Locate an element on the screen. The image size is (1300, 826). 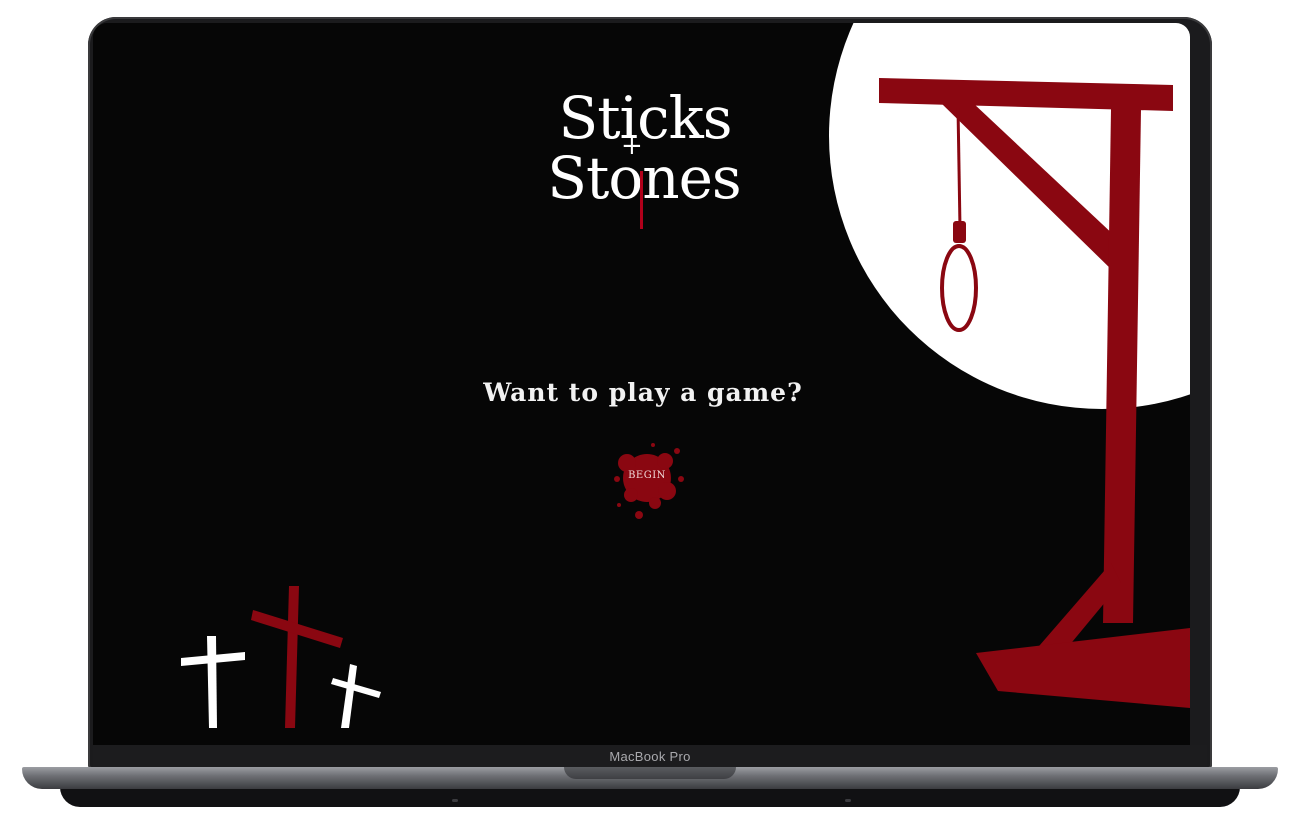
logo-blood-slash is located at coordinates (641, 200).